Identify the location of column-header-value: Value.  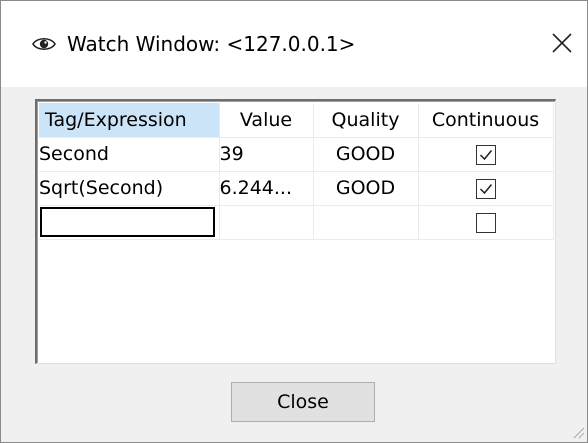
(266, 120).